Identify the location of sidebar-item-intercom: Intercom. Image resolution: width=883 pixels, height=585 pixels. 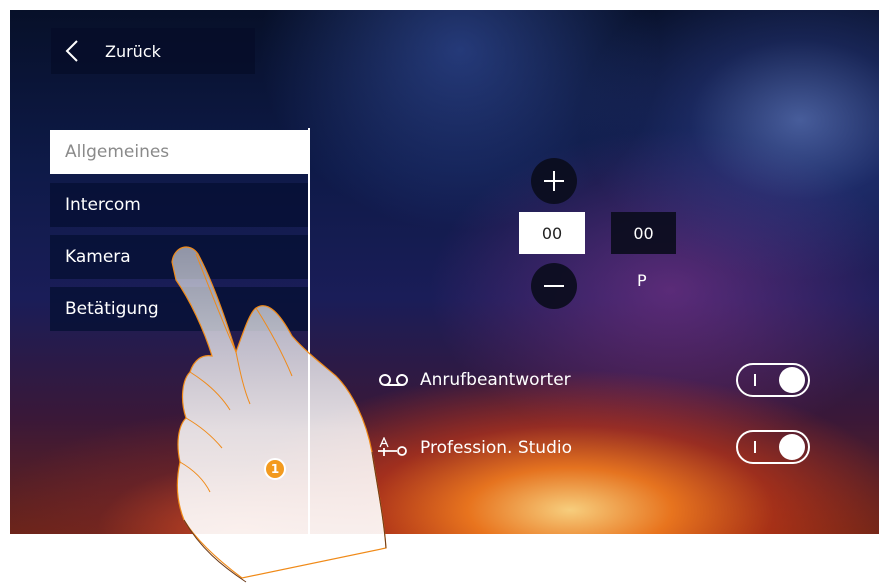
(179, 205).